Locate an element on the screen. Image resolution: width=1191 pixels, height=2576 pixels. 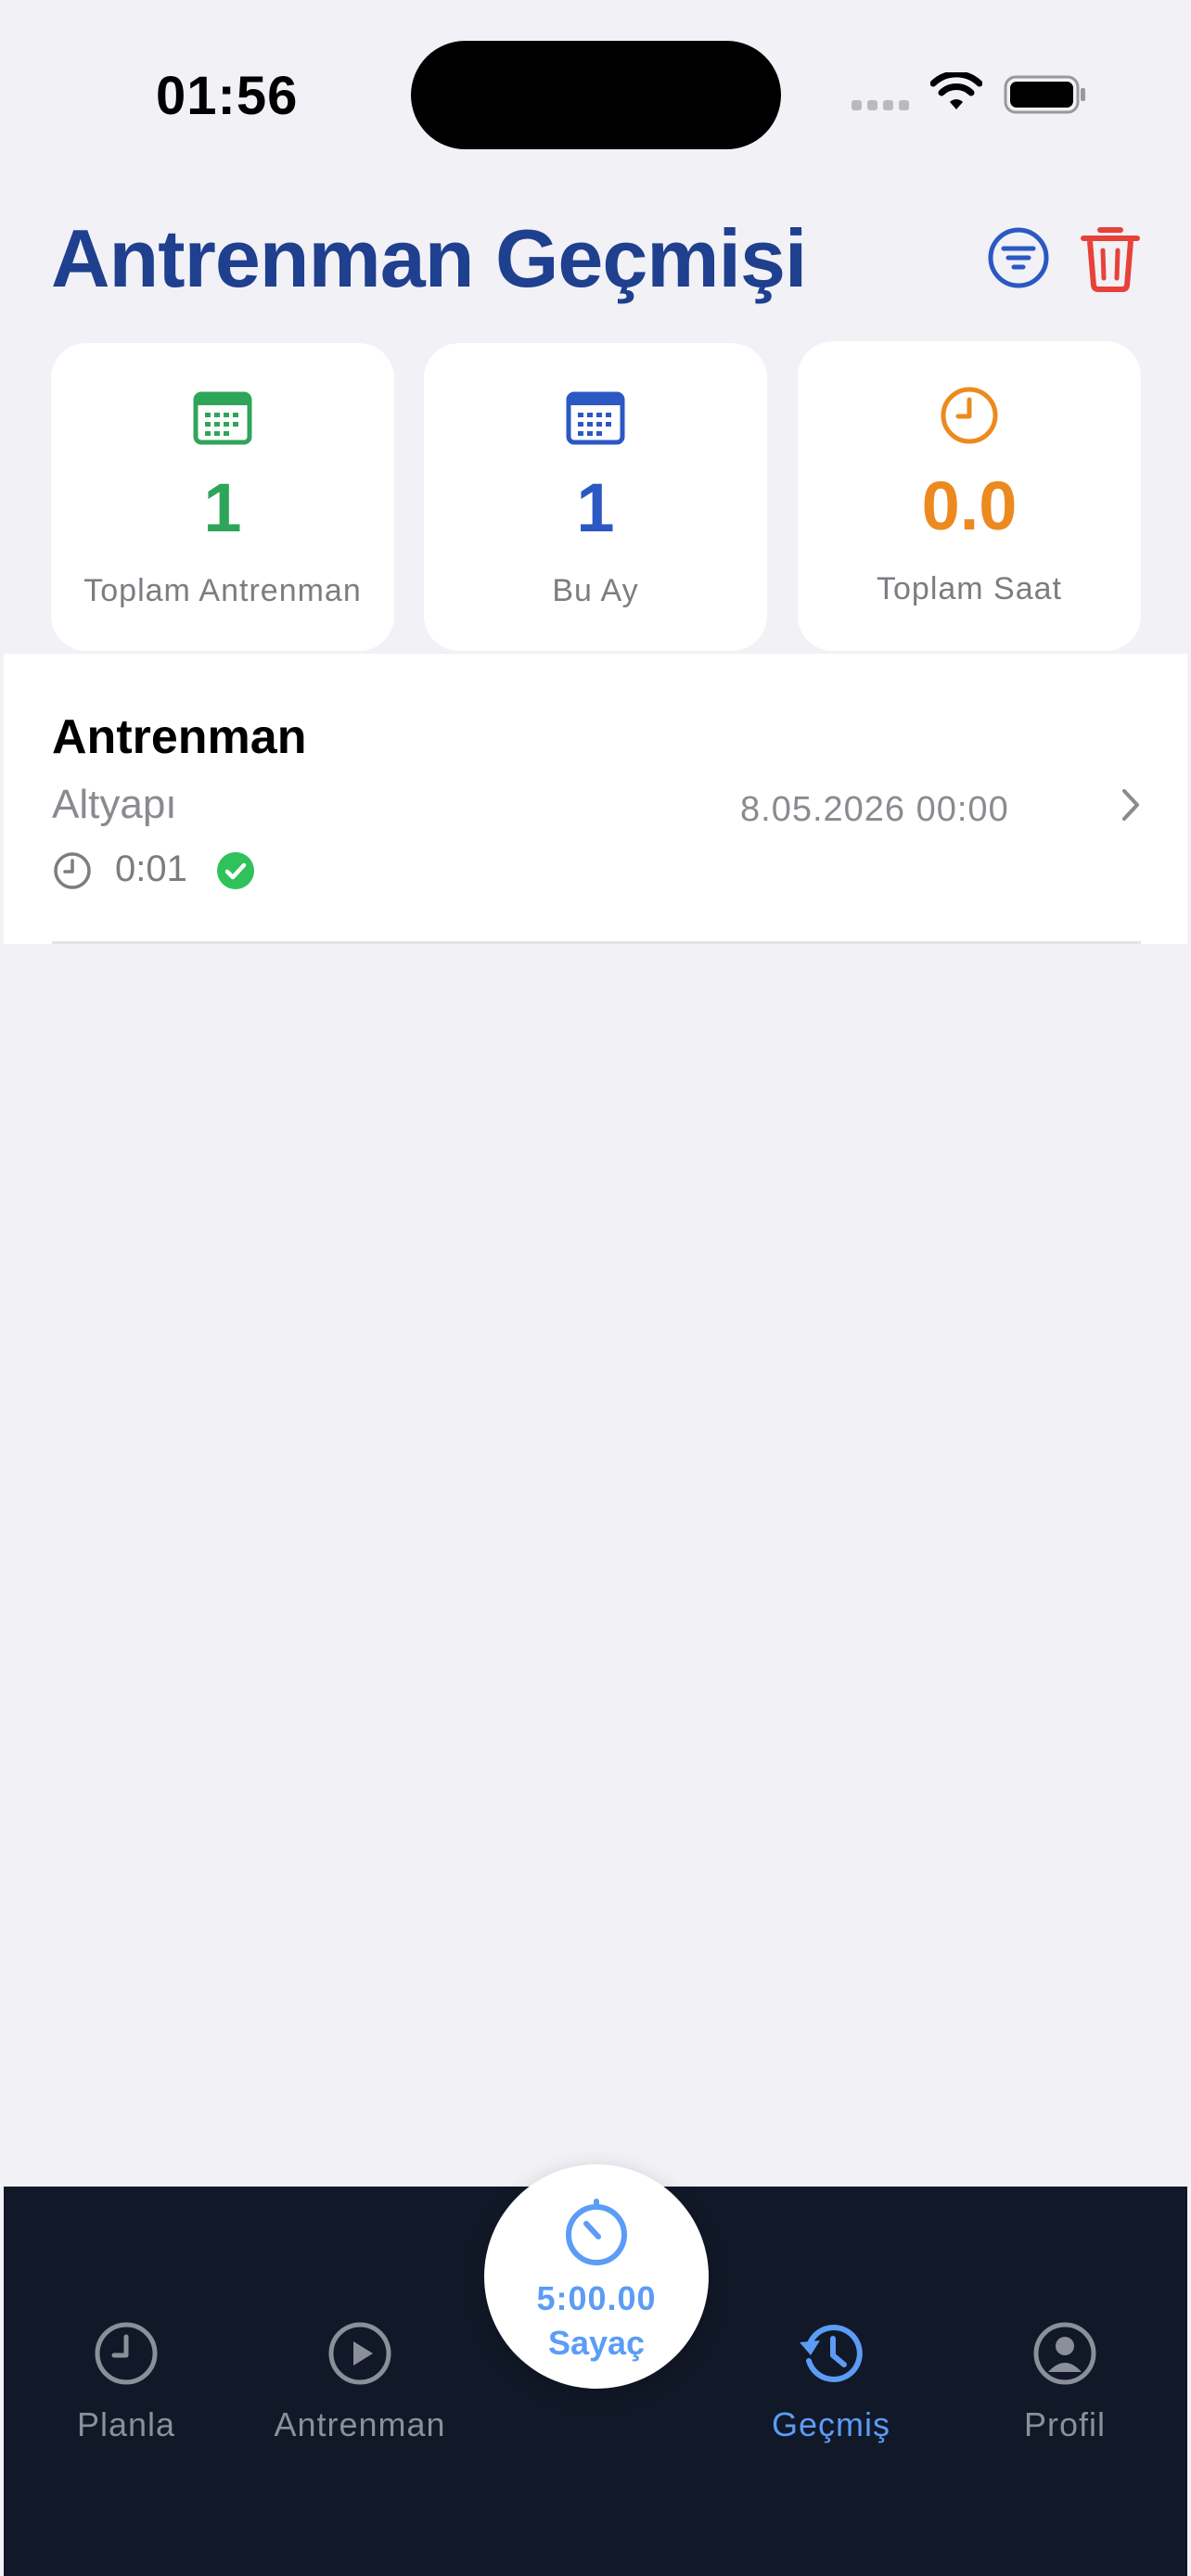
history-row: Antrenman Altyapı 8.05.2026 00:00 0:01 is located at coordinates (595, 799).